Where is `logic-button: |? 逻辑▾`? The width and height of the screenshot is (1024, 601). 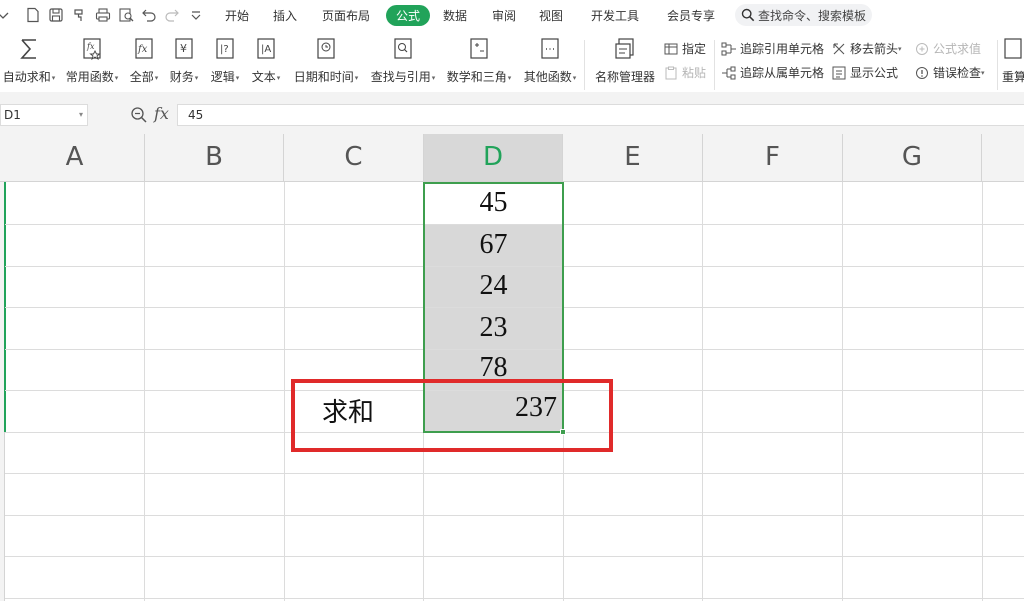
logic-button: |? 逻辑▾ is located at coordinates (225, 60).